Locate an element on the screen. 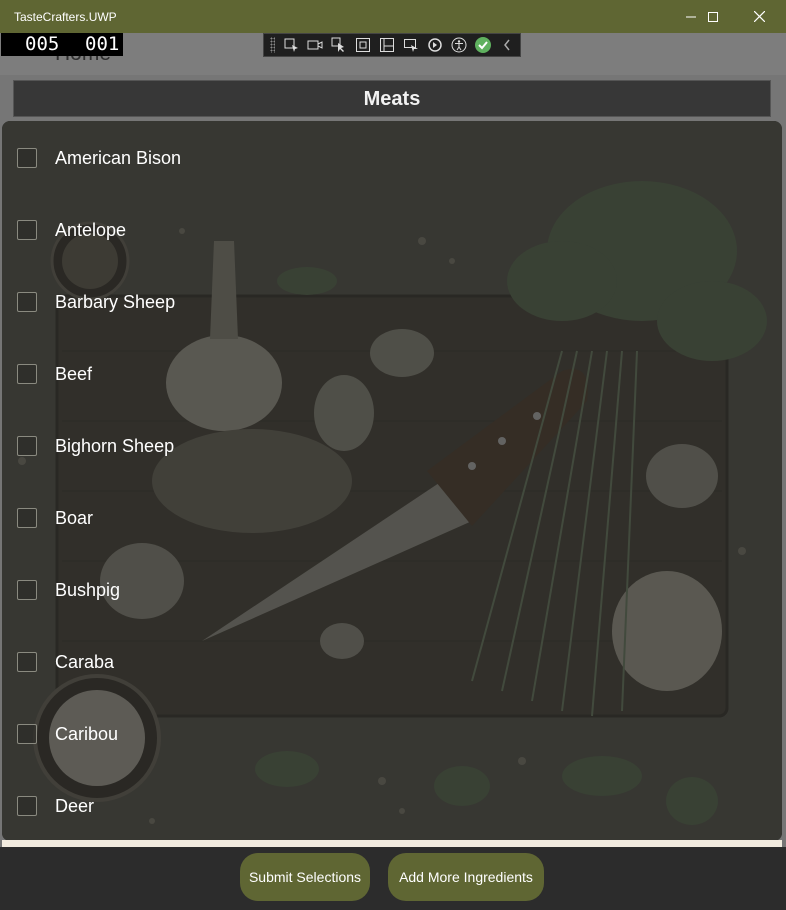  ingredient-label: Boar is located at coordinates (74, 517).